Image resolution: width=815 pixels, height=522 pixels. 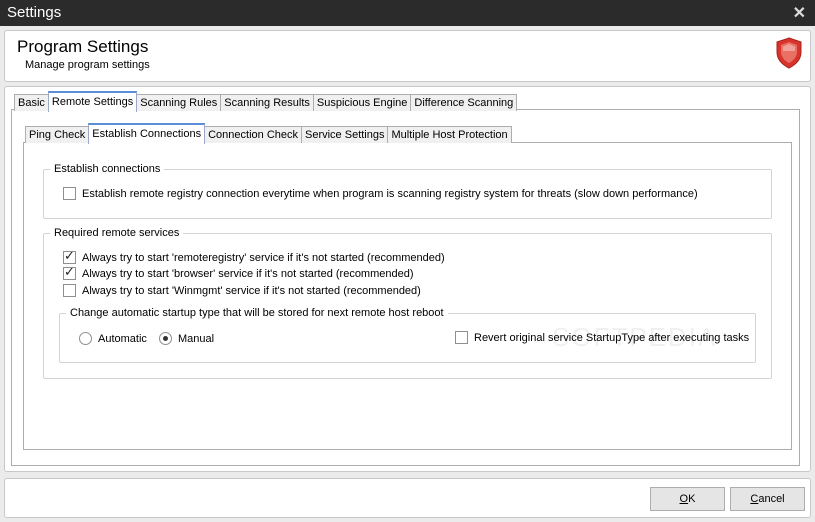 I want to click on tab-scanning-results: Scanning Results, so click(x=267, y=102).